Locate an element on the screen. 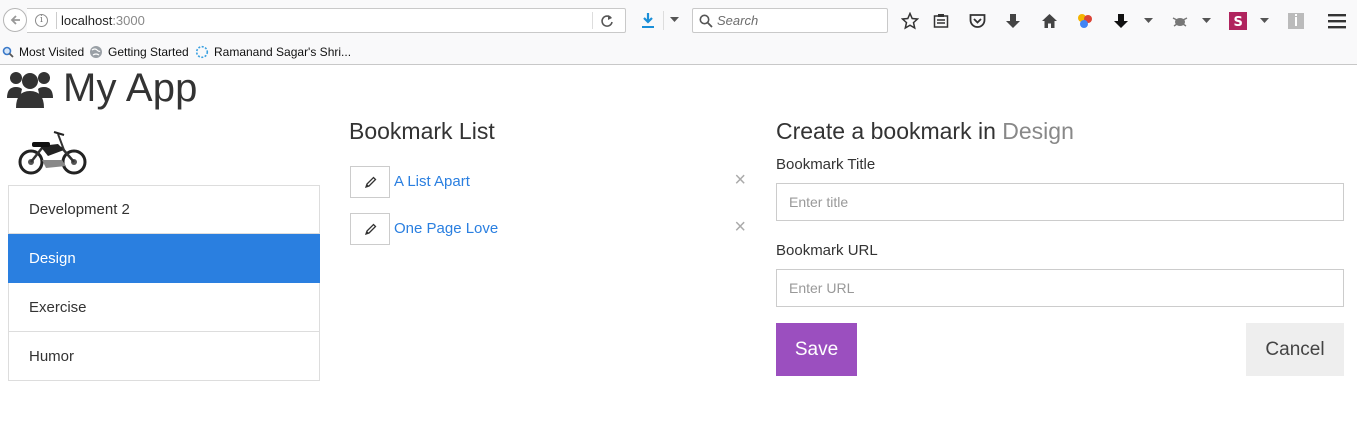 Image resolution: width=1357 pixels, height=431 pixels. info-icon: i is located at coordinates (41, 20).